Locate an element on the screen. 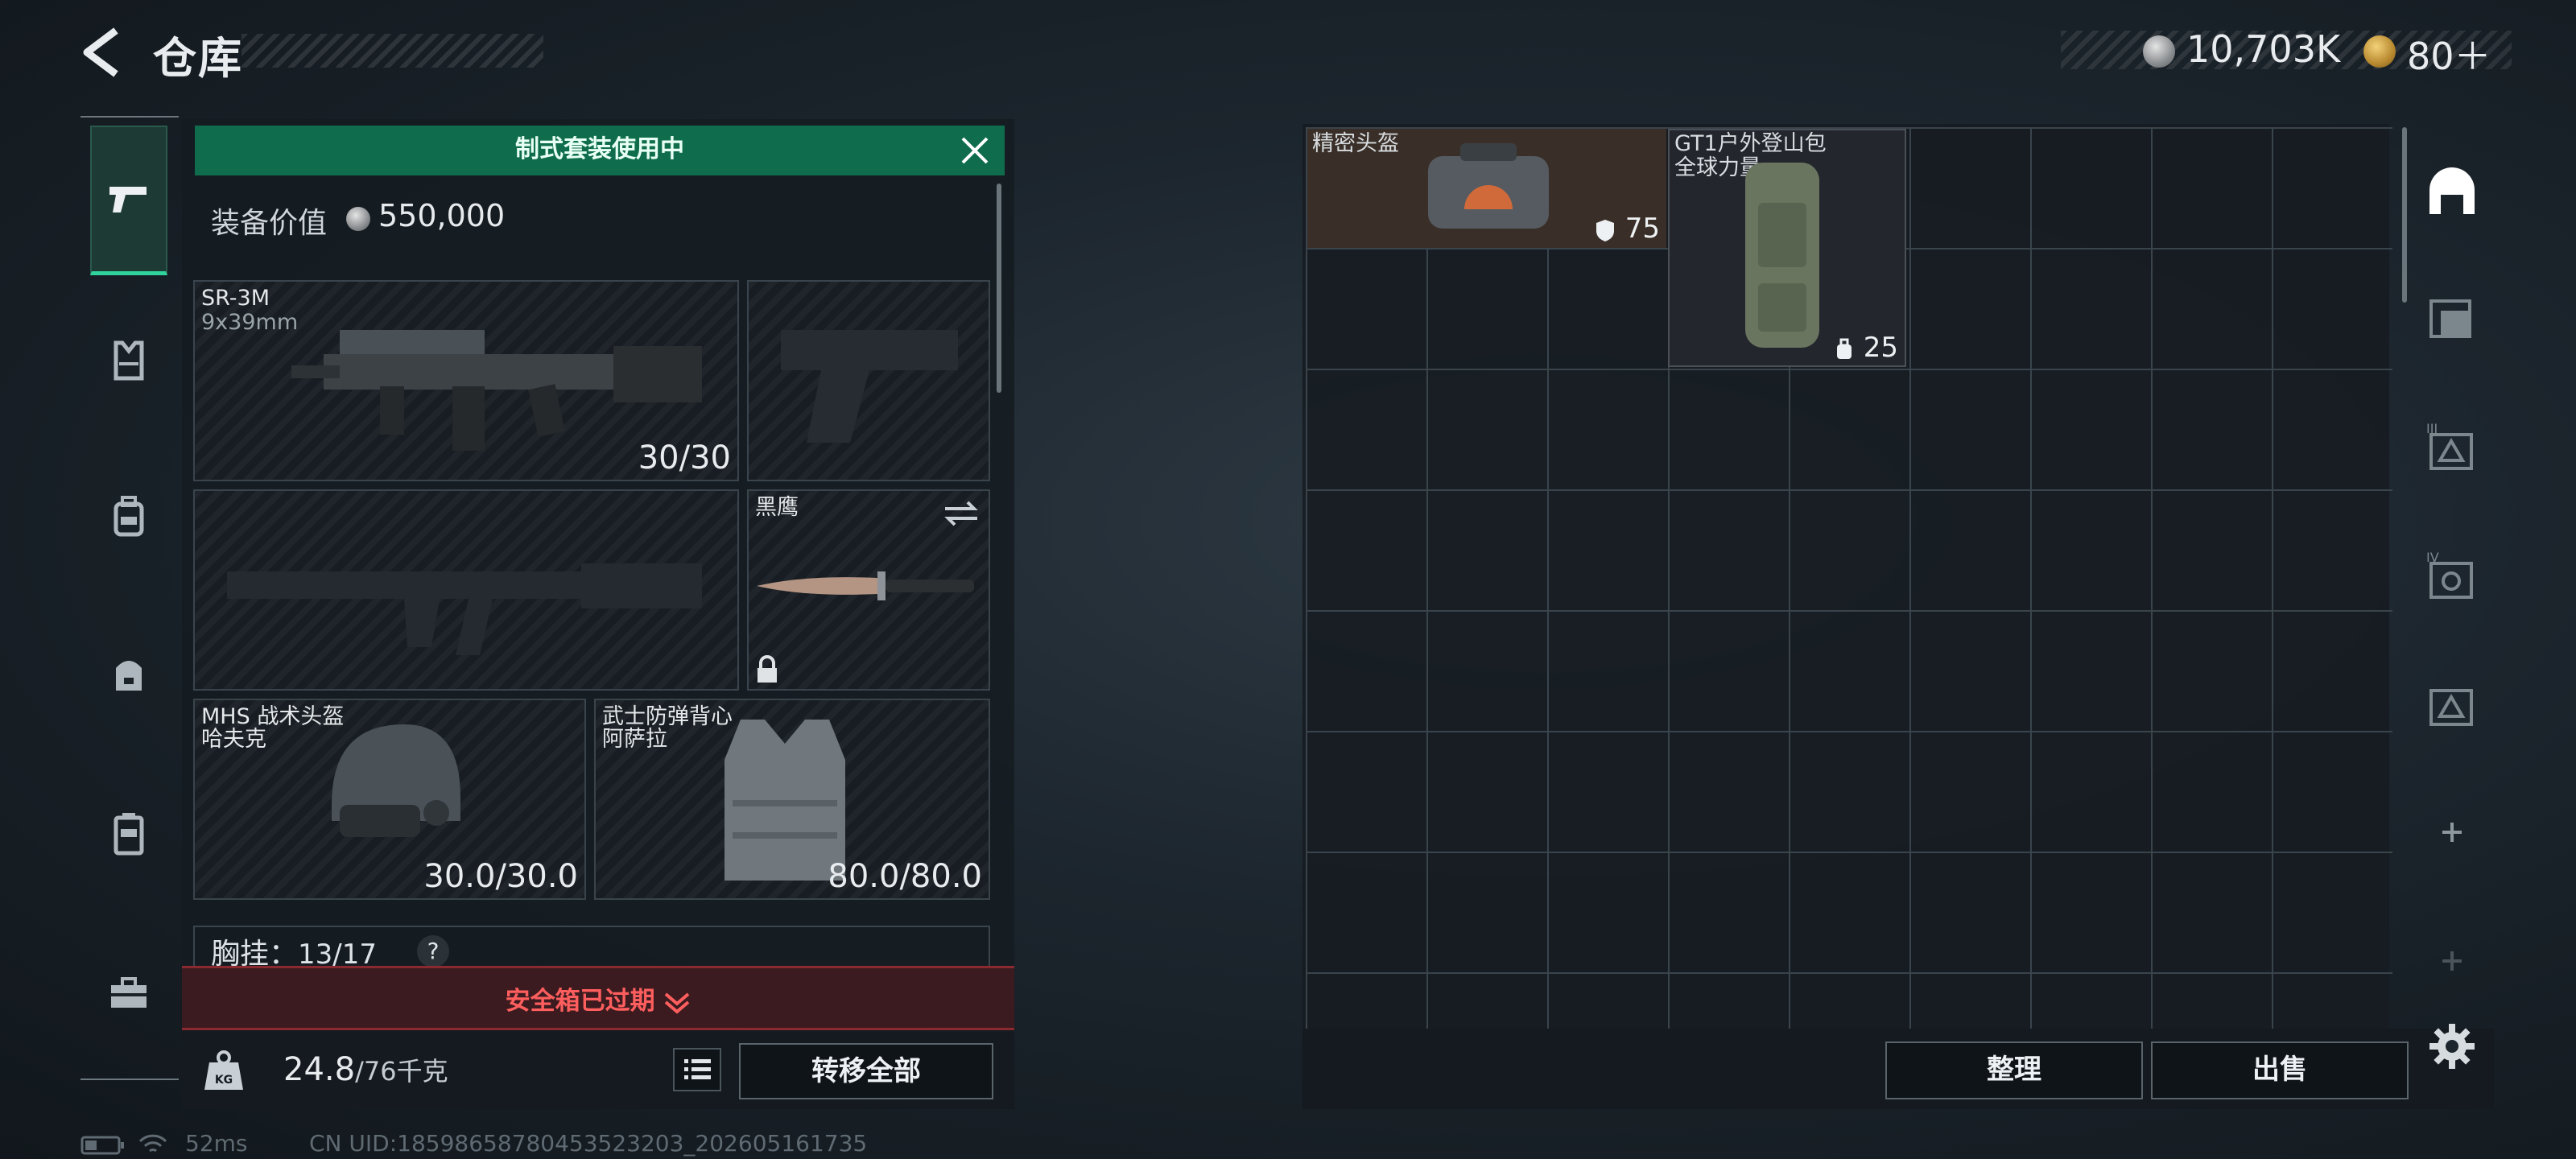  help-icon: ? is located at coordinates (433, 951).